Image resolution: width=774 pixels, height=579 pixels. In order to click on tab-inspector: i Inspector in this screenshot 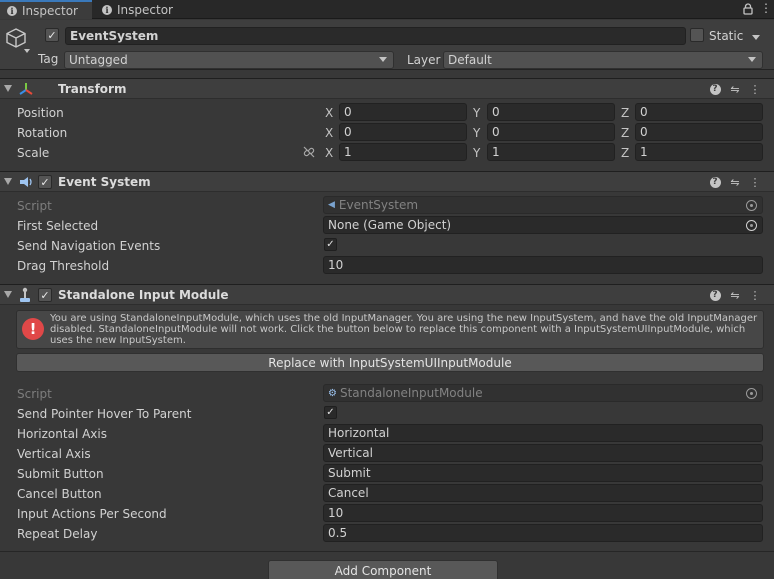, I will do `click(141, 9)`.